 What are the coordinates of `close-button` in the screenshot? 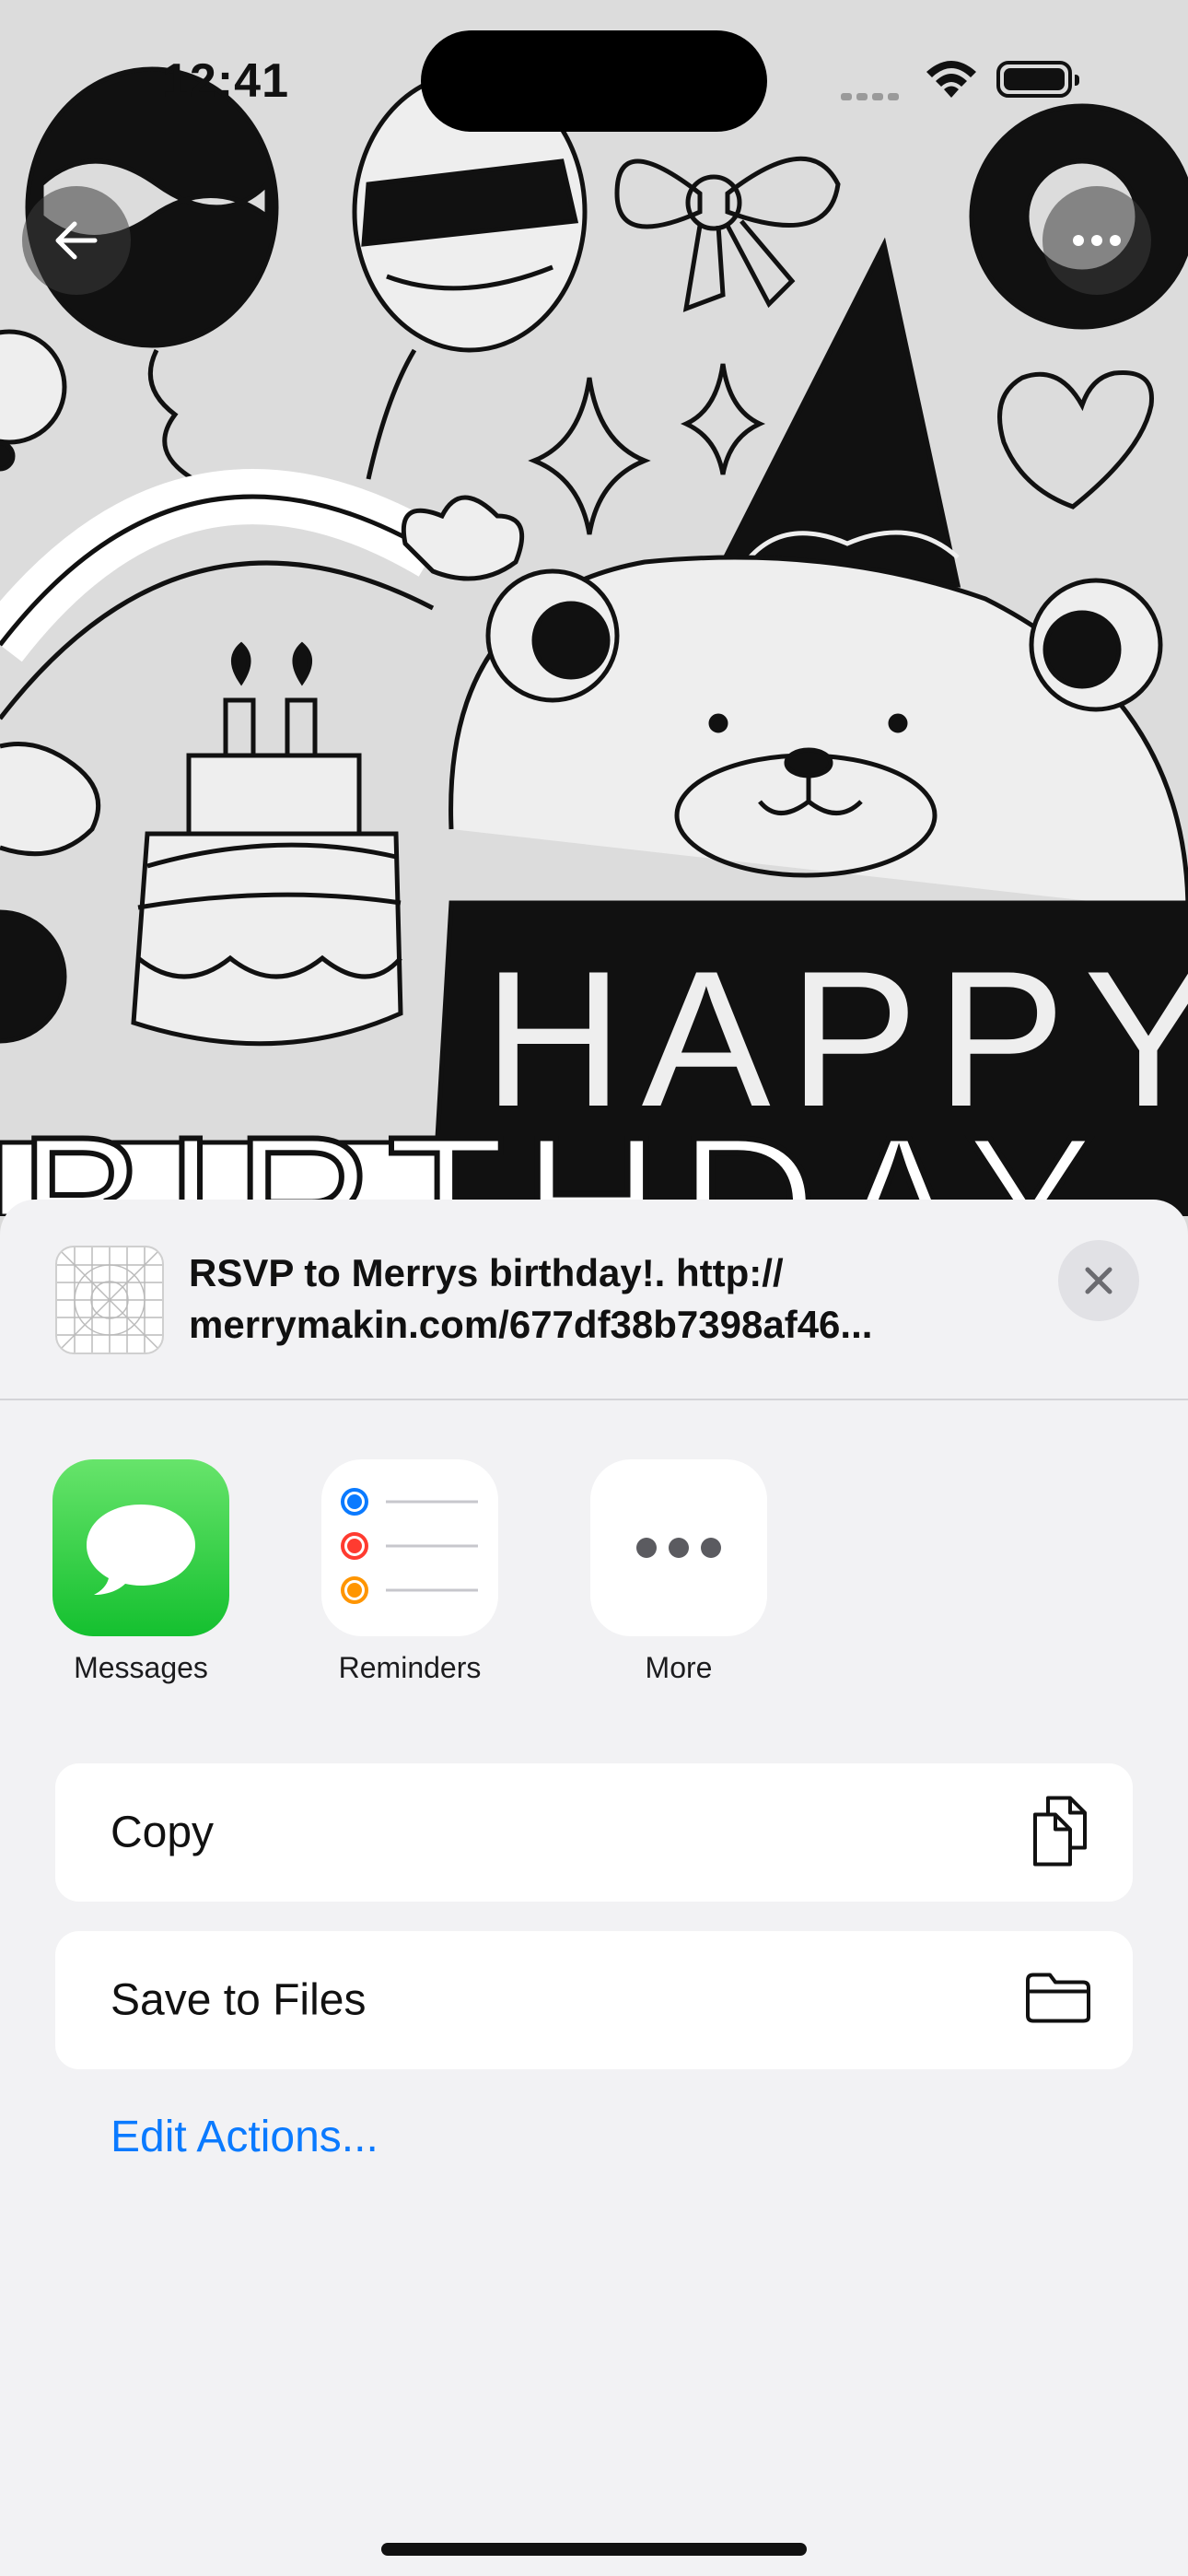 It's located at (1098, 1280).